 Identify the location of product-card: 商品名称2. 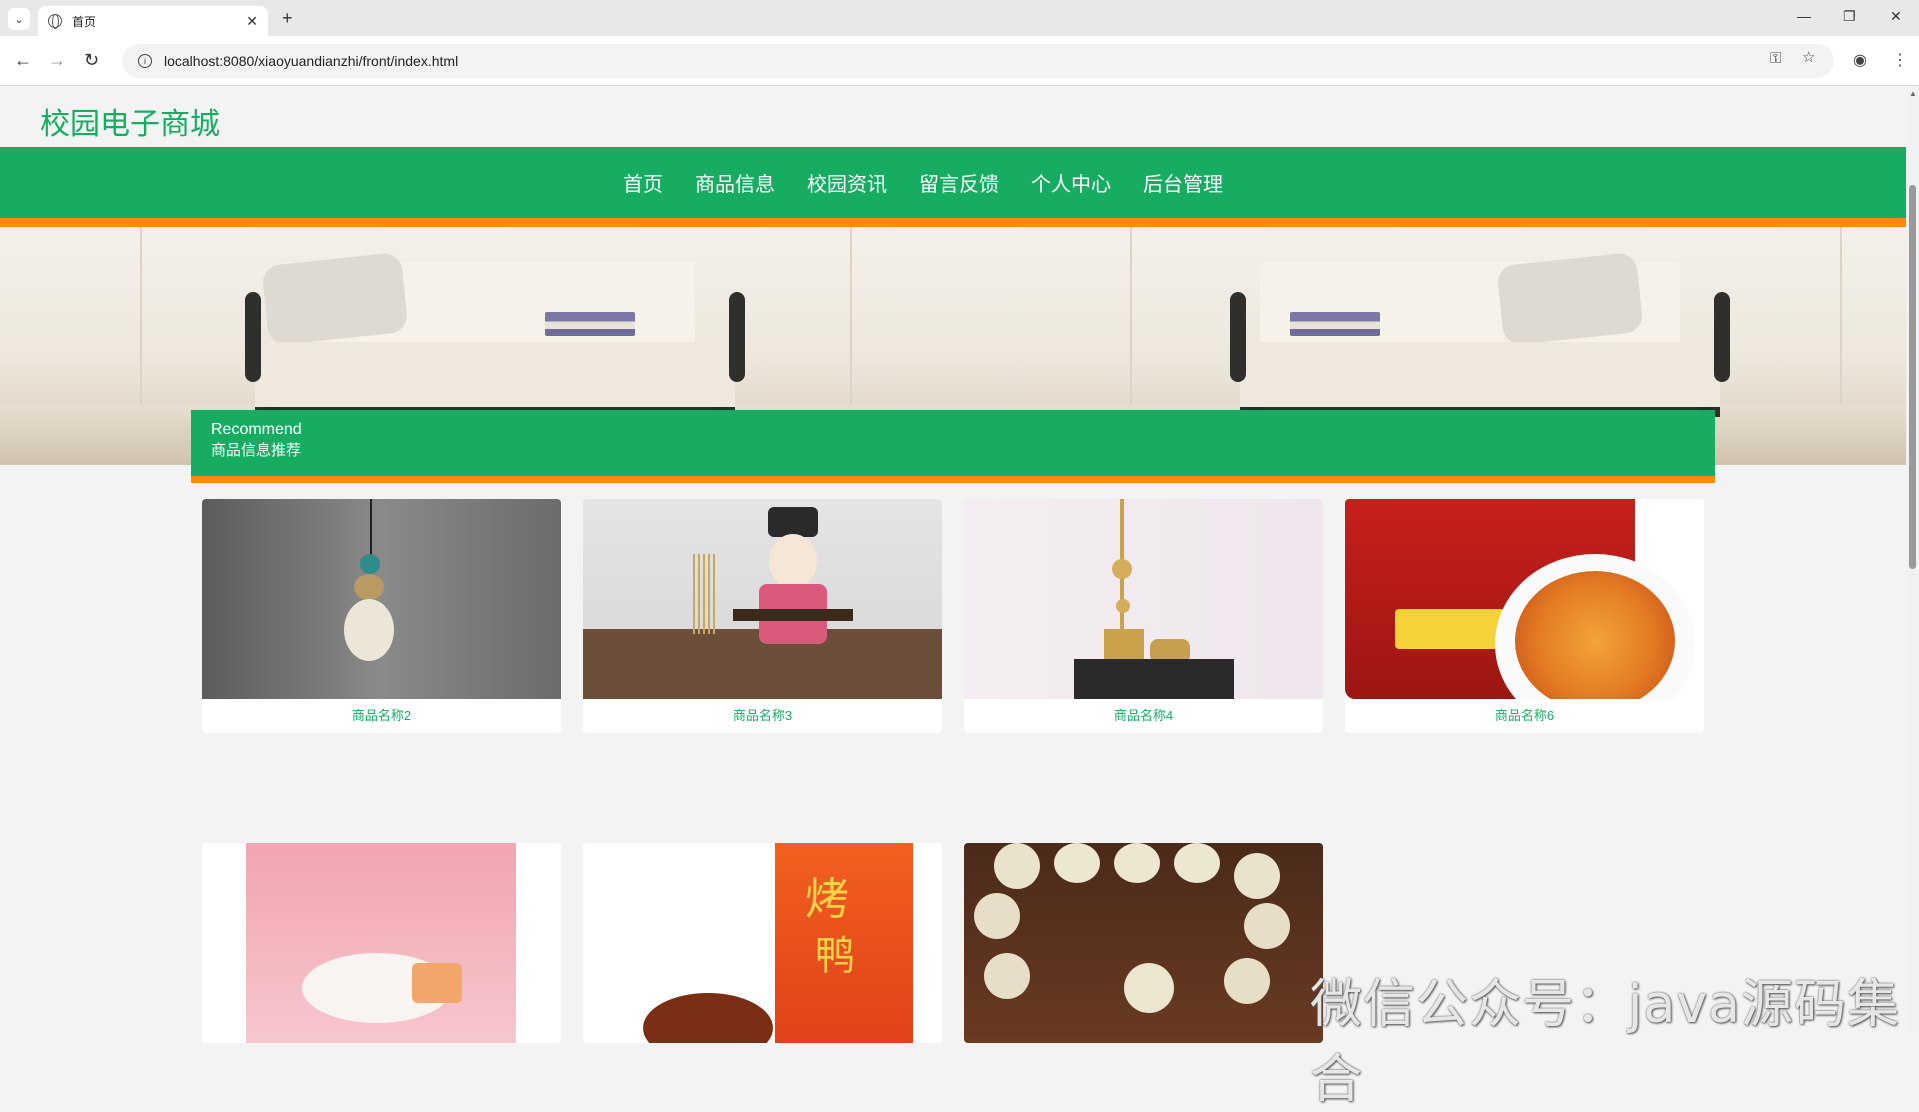
(381, 616).